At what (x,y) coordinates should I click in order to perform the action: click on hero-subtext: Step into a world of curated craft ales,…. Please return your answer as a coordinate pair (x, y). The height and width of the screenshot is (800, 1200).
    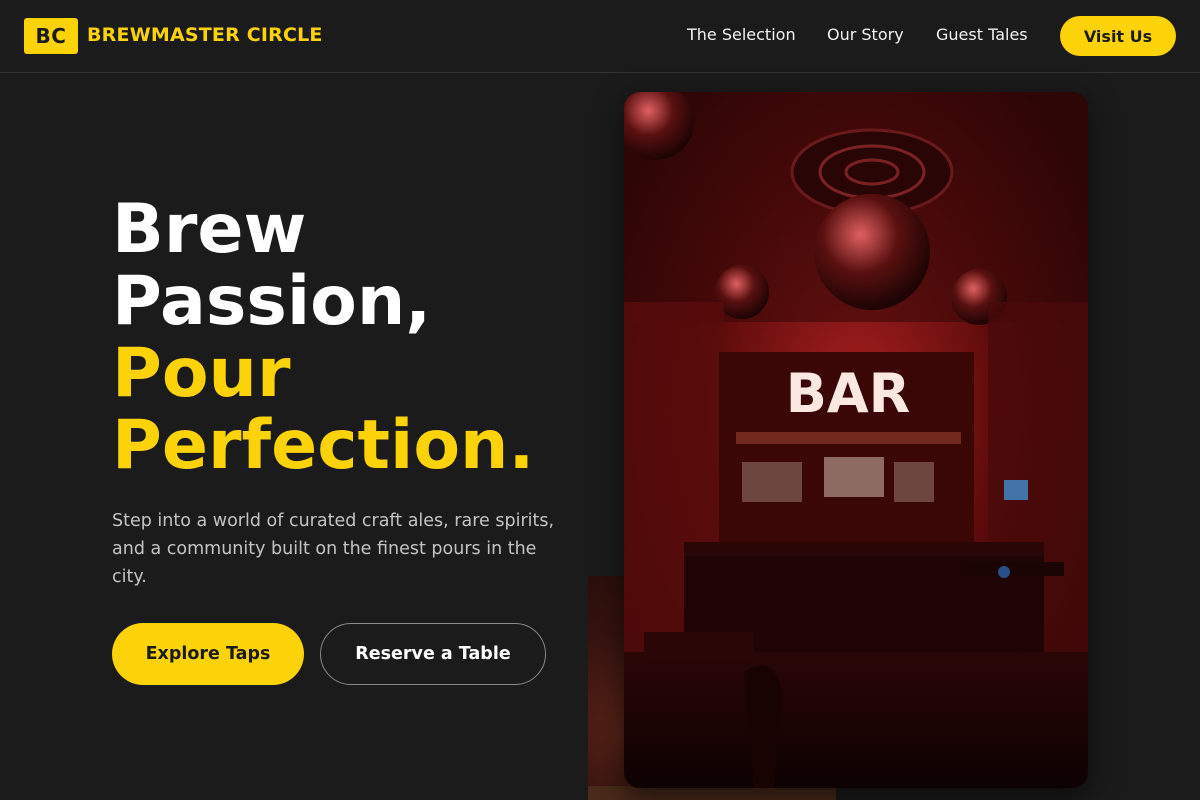
    Looking at the image, I should click on (333, 549).